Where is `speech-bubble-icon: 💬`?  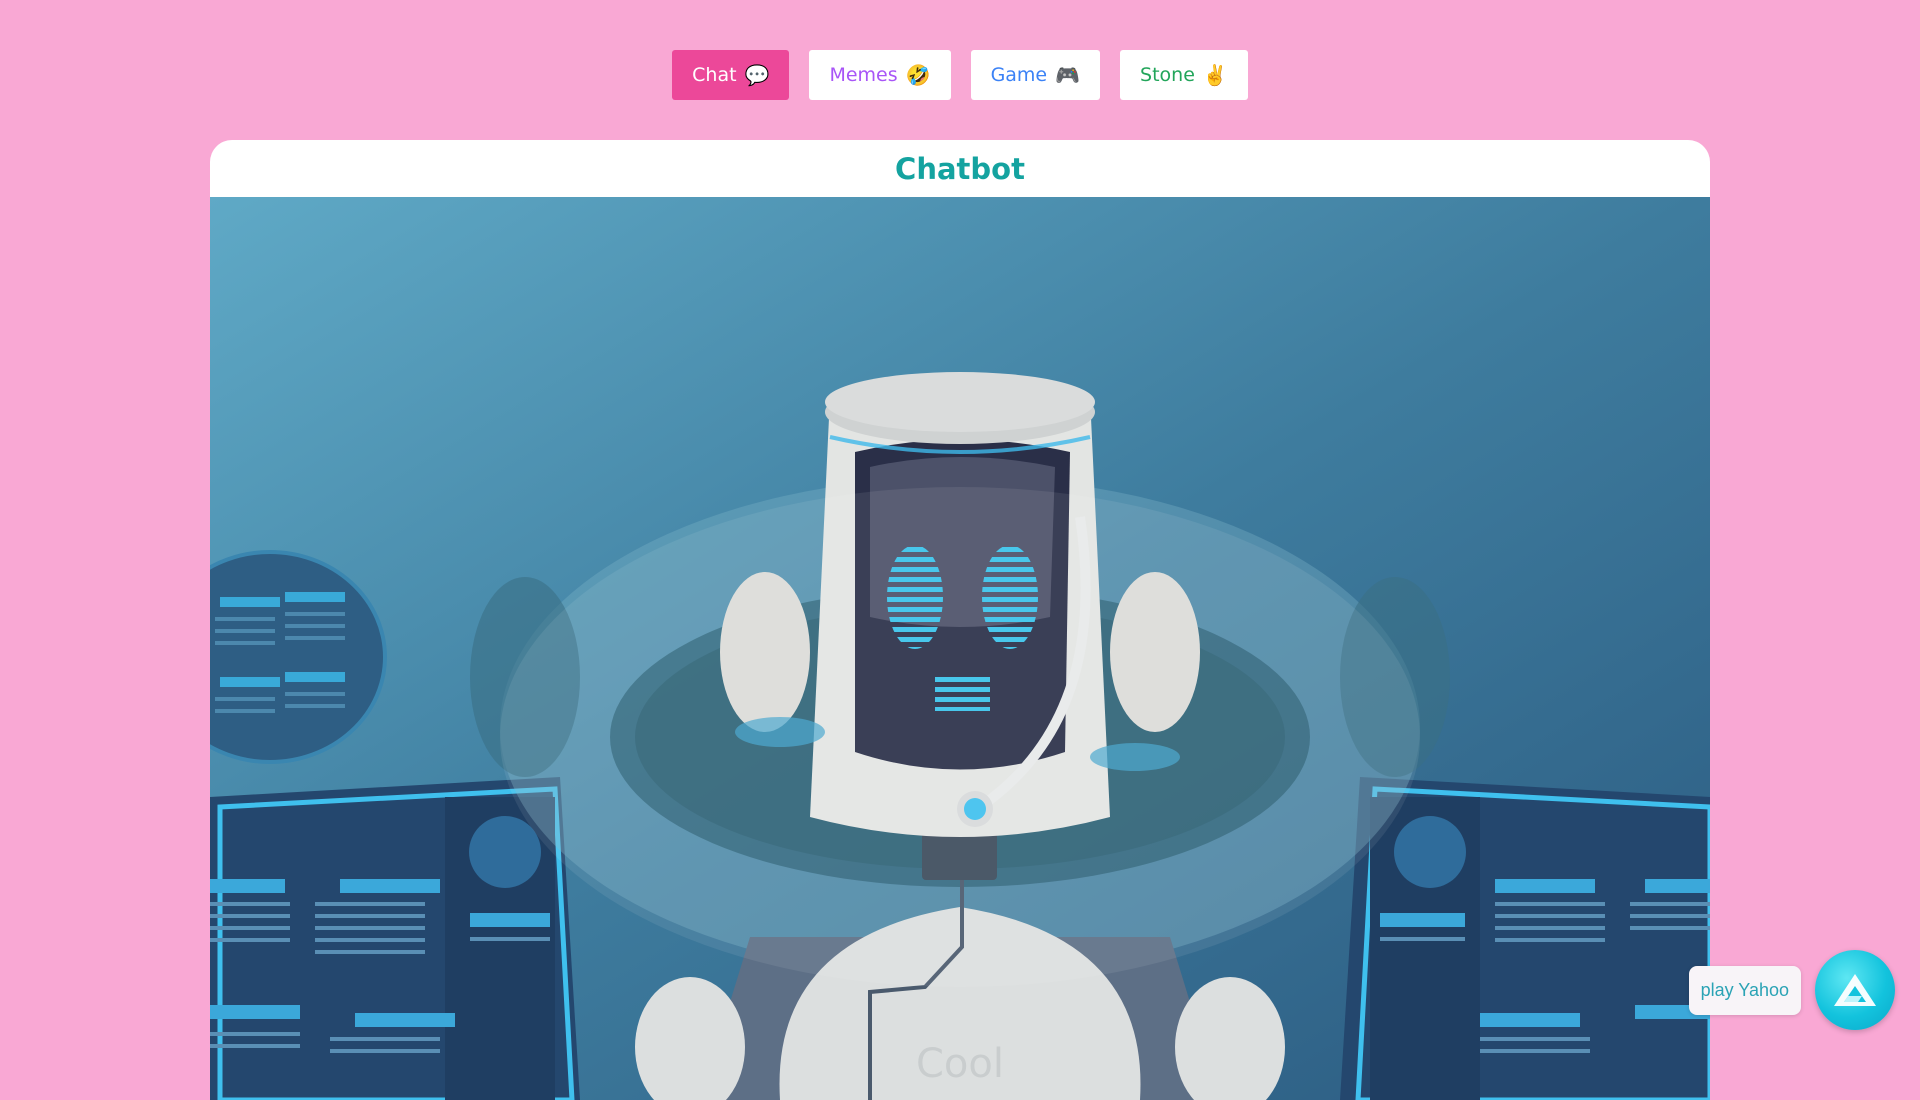
speech-bubble-icon: 💬 is located at coordinates (757, 75).